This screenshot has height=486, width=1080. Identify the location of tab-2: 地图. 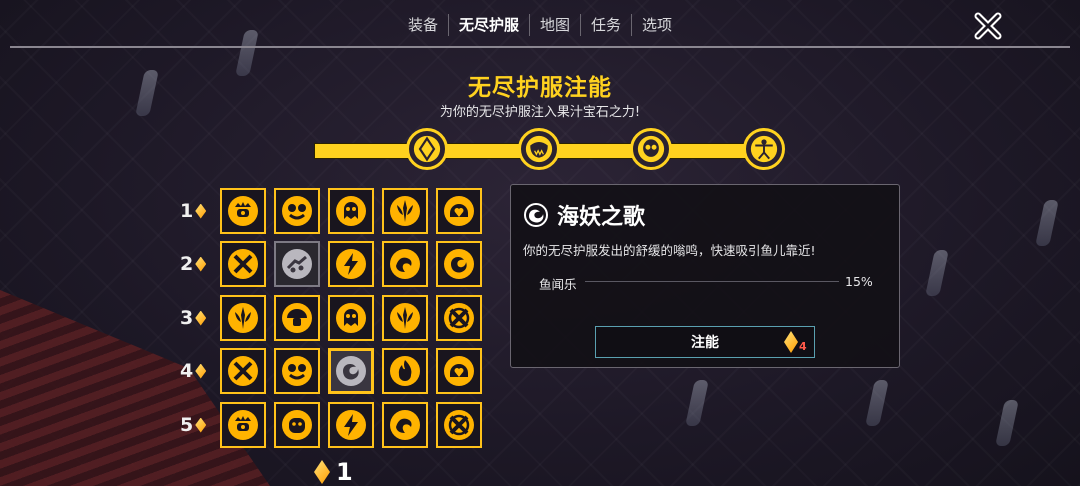
(554, 25).